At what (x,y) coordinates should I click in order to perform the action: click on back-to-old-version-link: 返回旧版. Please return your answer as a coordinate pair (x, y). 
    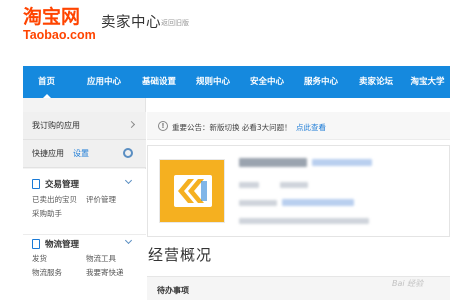
    Looking at the image, I should click on (175, 23).